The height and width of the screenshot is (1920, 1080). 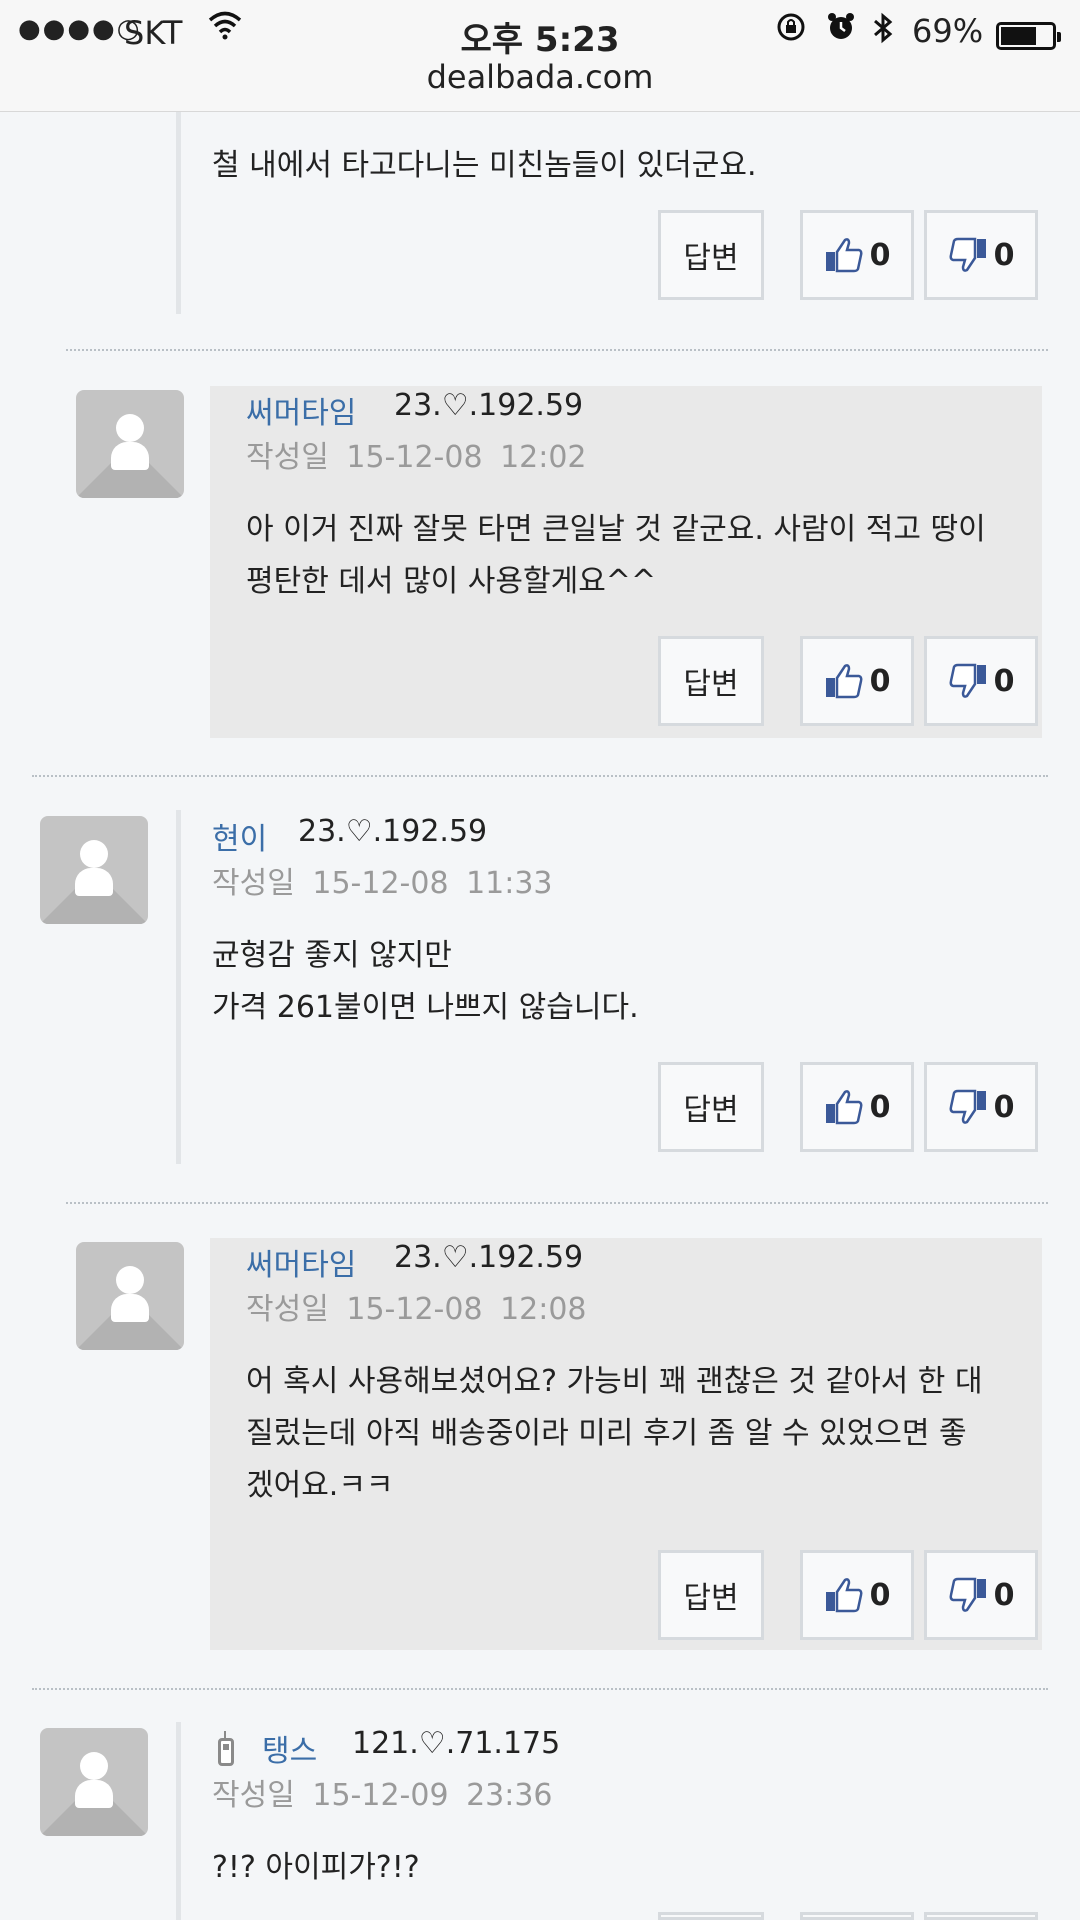 What do you see at coordinates (289, 1748) in the screenshot?
I see `author-name: 탱스` at bounding box center [289, 1748].